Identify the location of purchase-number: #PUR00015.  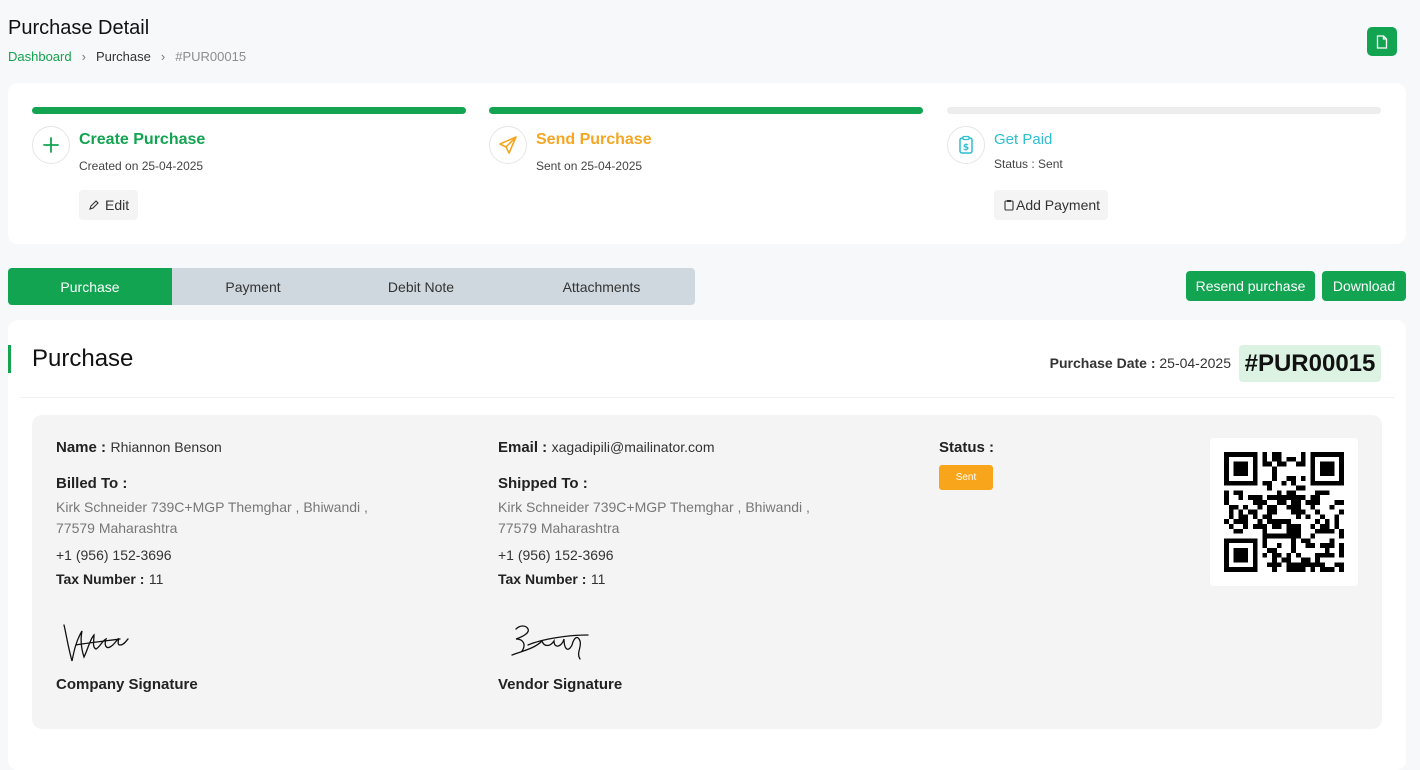
(1310, 363).